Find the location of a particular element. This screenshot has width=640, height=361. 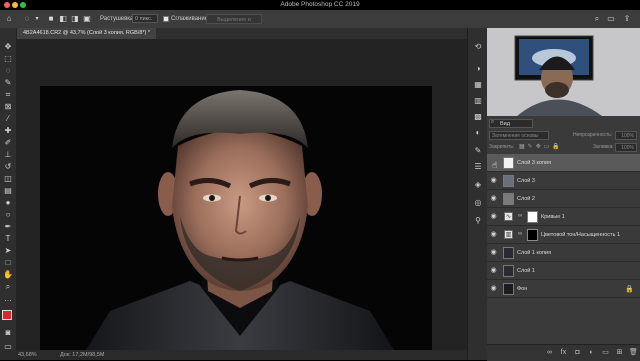

layer-row: ◉ Слой 2 is located at coordinates (563, 199).